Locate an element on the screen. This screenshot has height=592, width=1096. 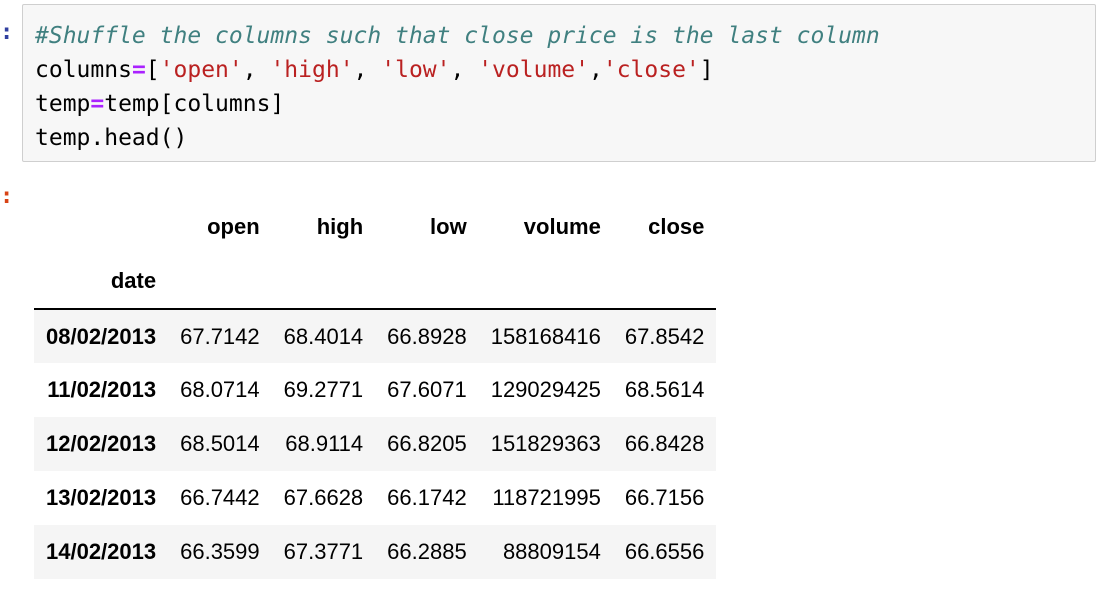
table-cell: 68.0714 is located at coordinates (220, 389).